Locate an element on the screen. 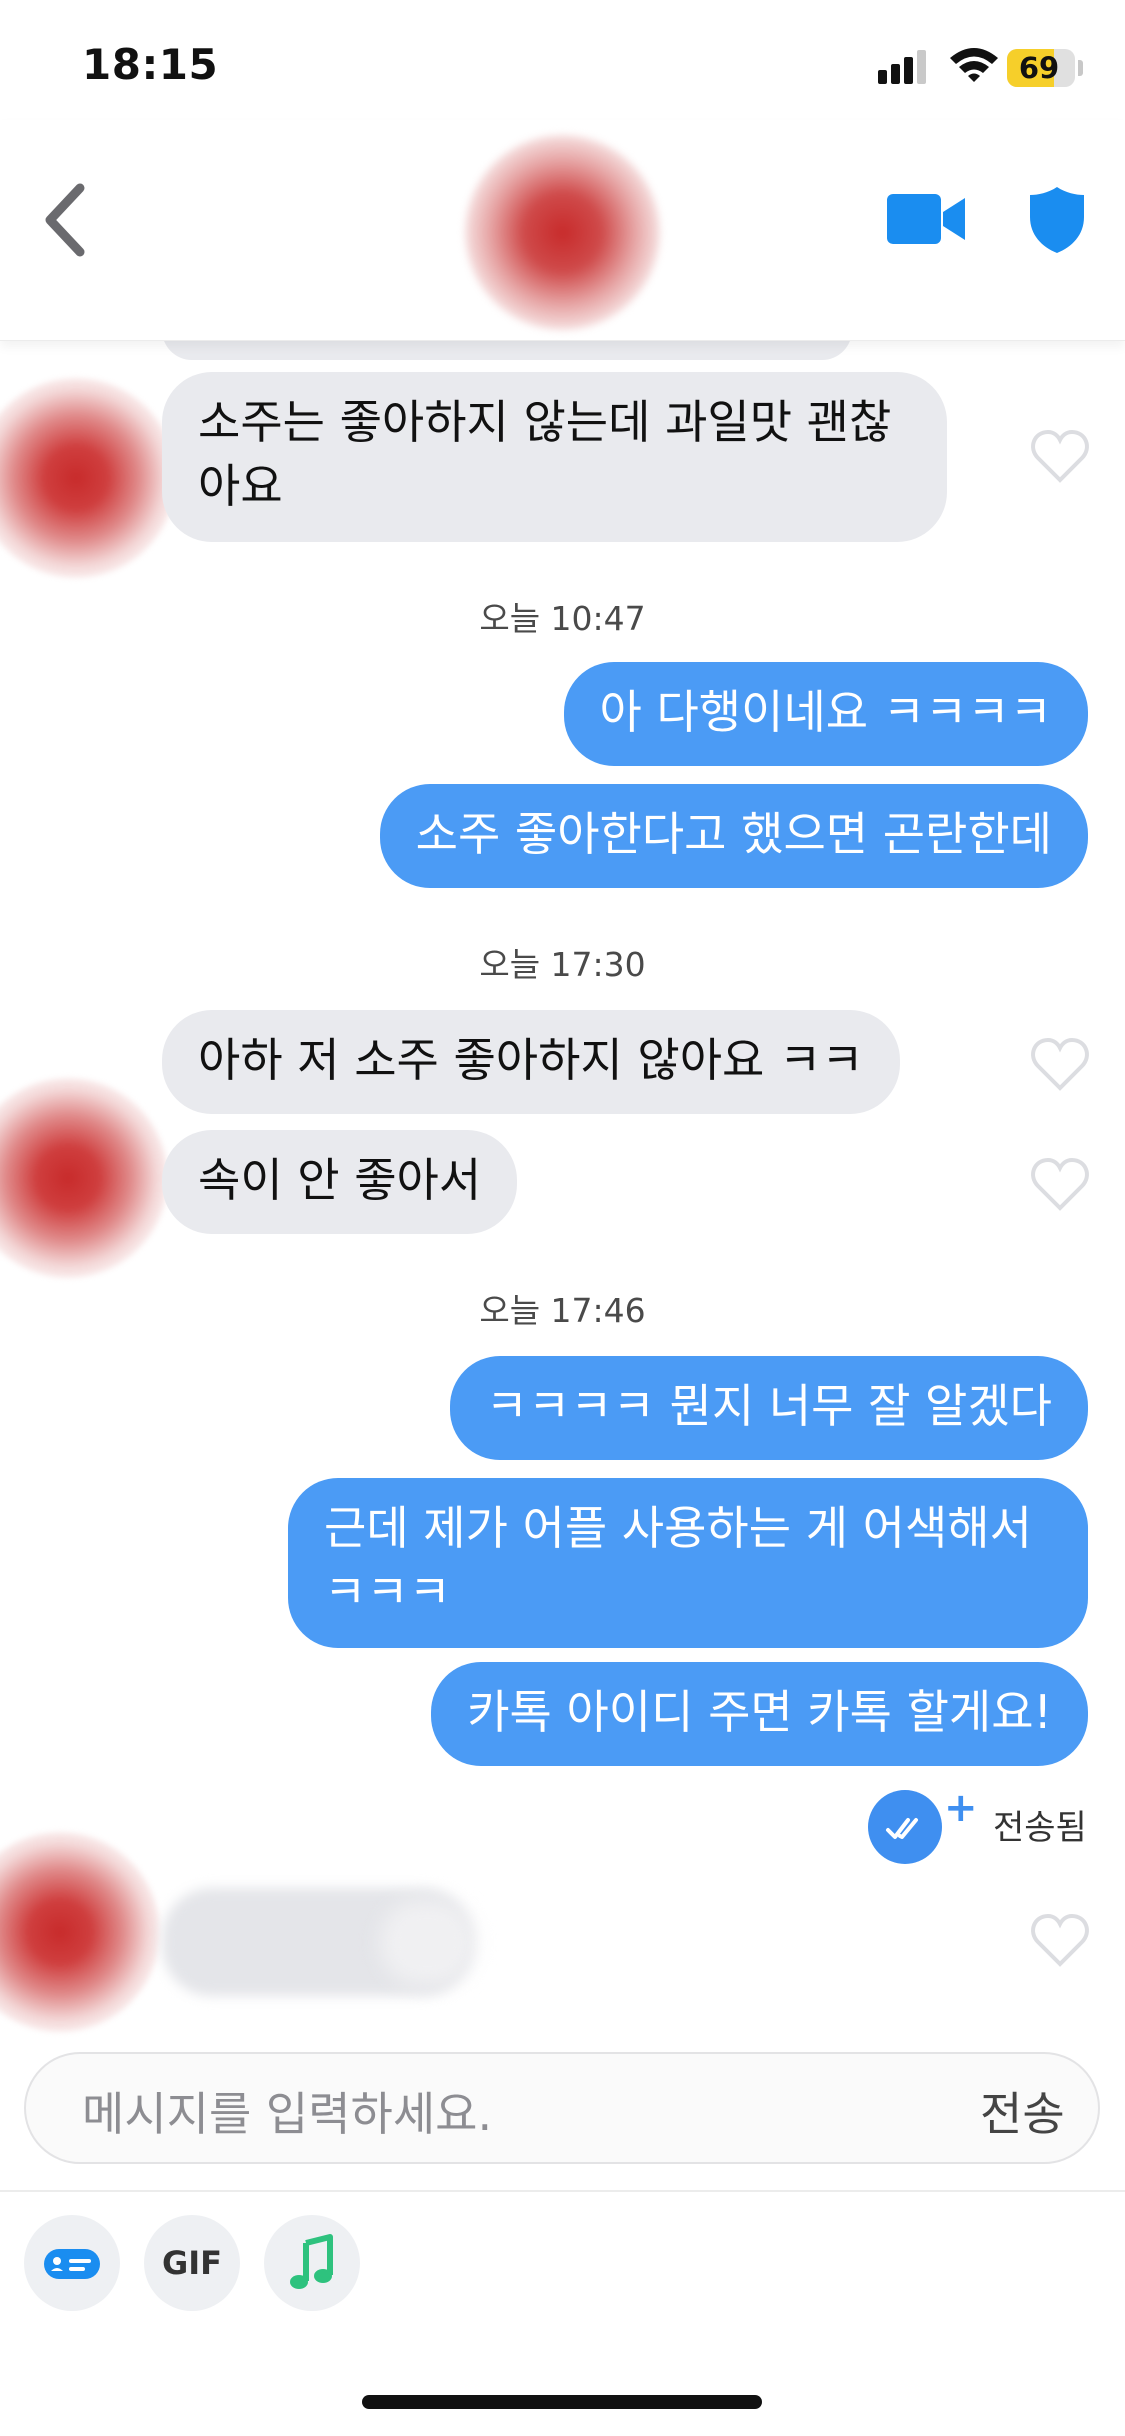 This screenshot has height=2436, width=1125. timestamp: 오늘 17:30 is located at coordinates (562, 964).